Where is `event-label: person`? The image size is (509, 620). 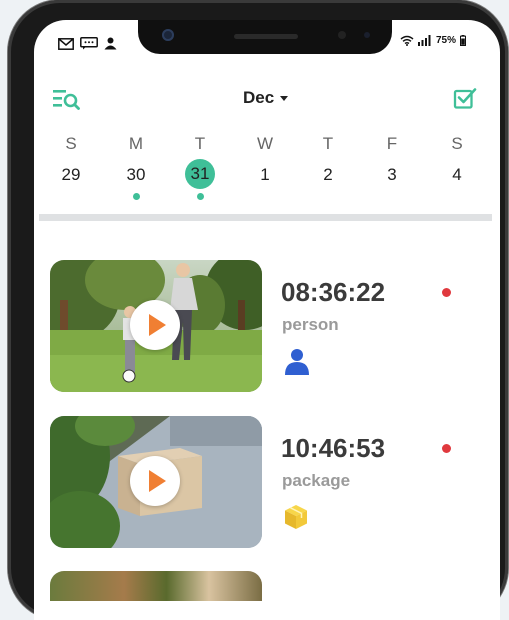 event-label: person is located at coordinates (310, 324).